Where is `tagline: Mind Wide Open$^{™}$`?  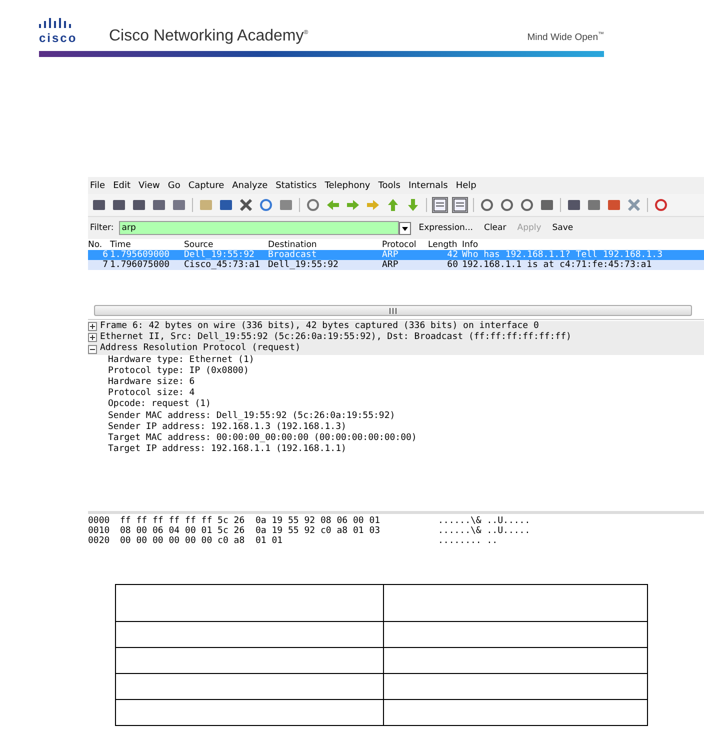 tagline: Mind Wide Open$^{™}$ is located at coordinates (565, 37).